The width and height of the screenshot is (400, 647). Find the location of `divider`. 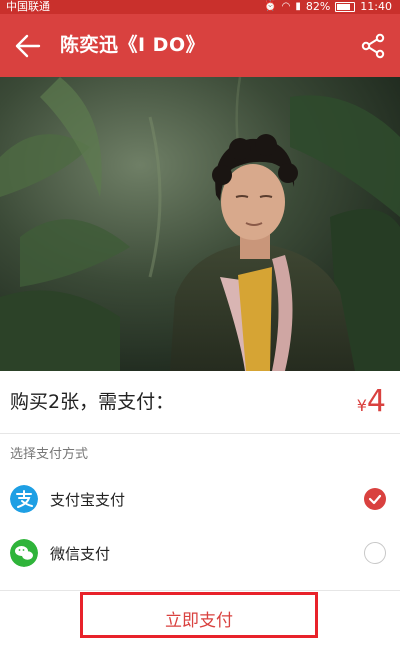

divider is located at coordinates (200, 590).